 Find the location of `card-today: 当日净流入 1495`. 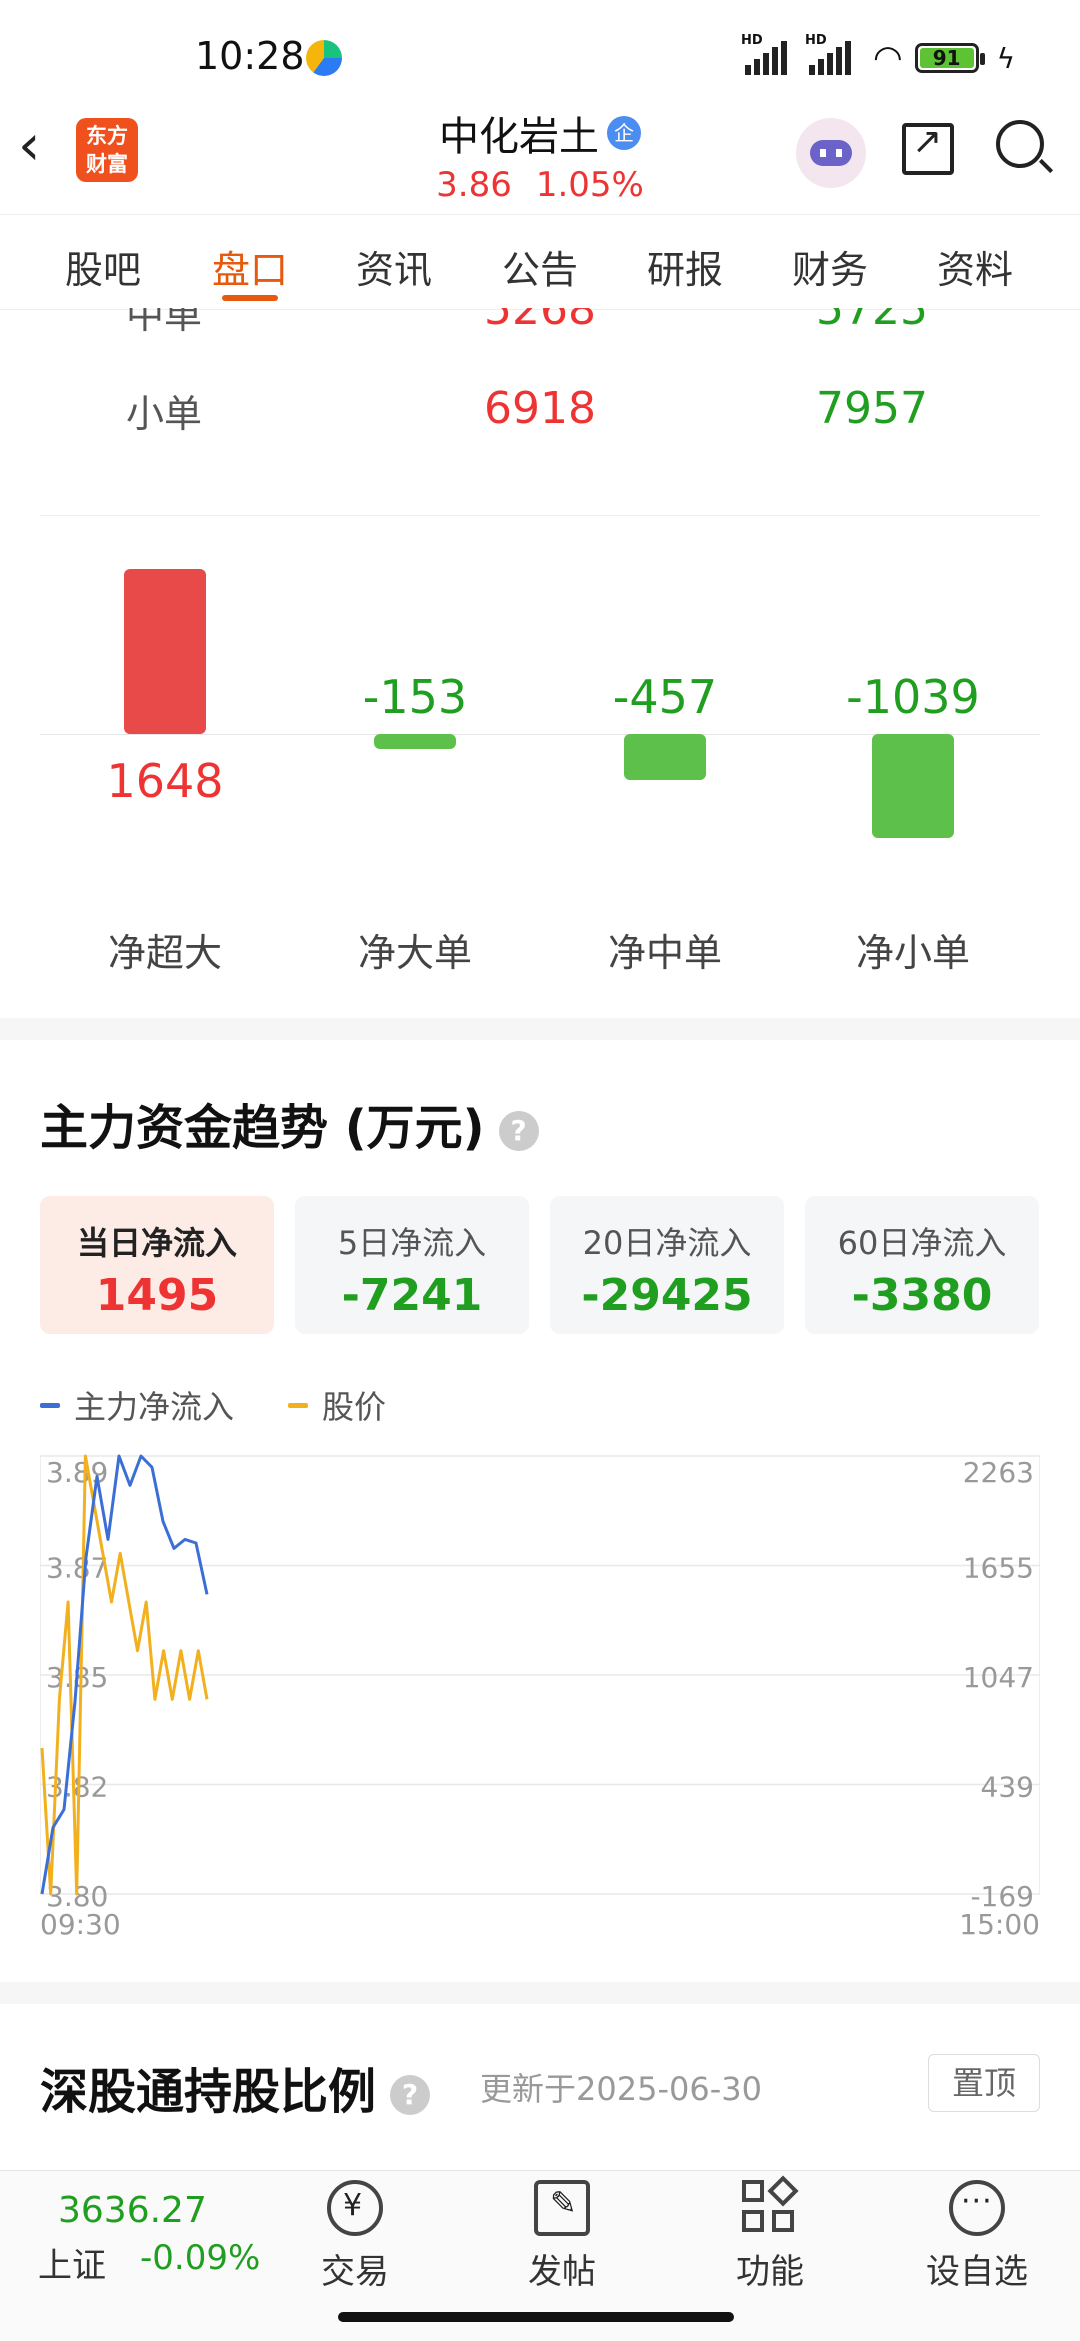

card-today: 当日净流入 1495 is located at coordinates (157, 1265).